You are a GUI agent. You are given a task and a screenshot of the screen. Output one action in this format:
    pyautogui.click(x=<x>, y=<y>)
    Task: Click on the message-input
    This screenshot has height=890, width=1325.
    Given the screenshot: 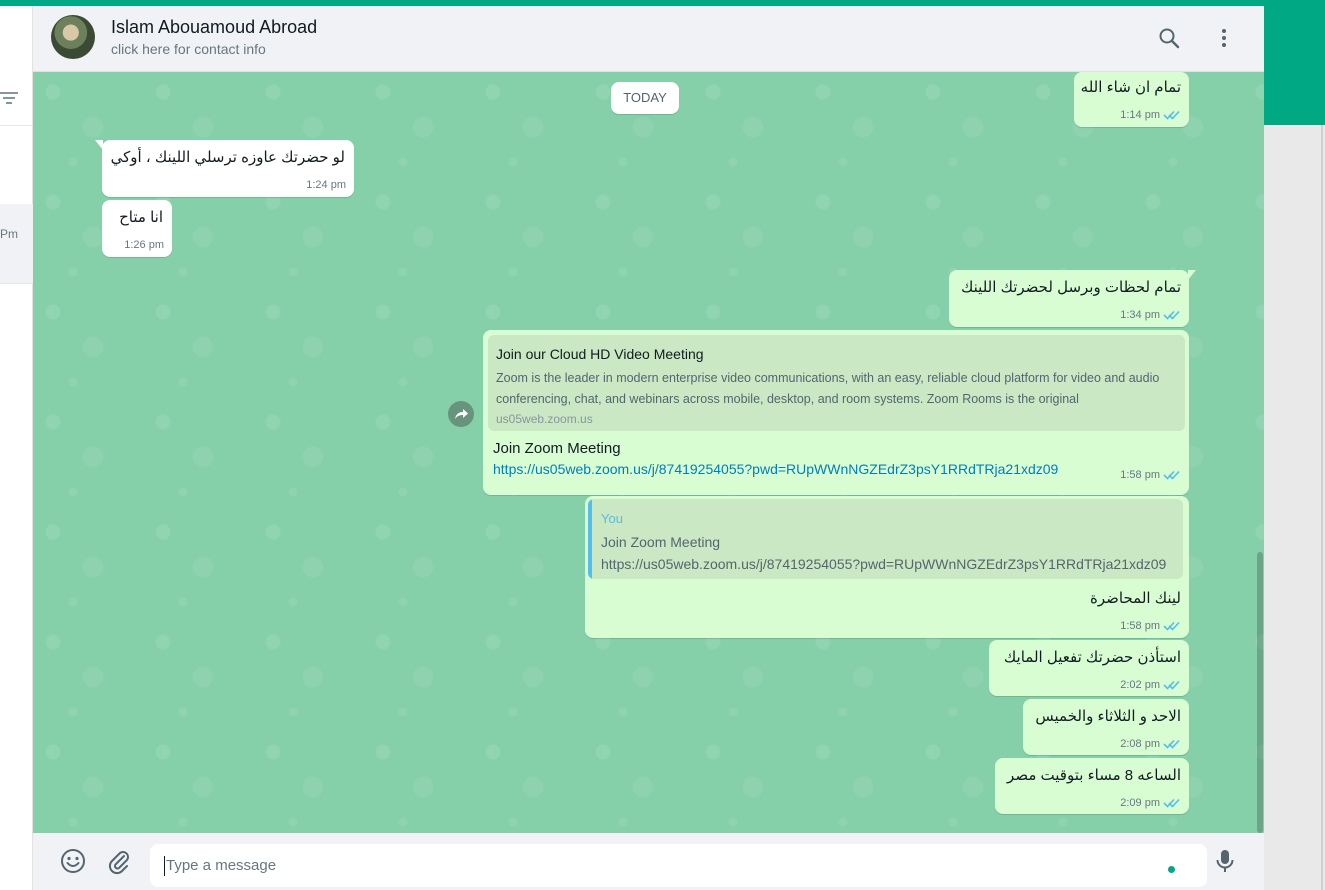 What is the action you would take?
    pyautogui.click(x=678, y=865)
    